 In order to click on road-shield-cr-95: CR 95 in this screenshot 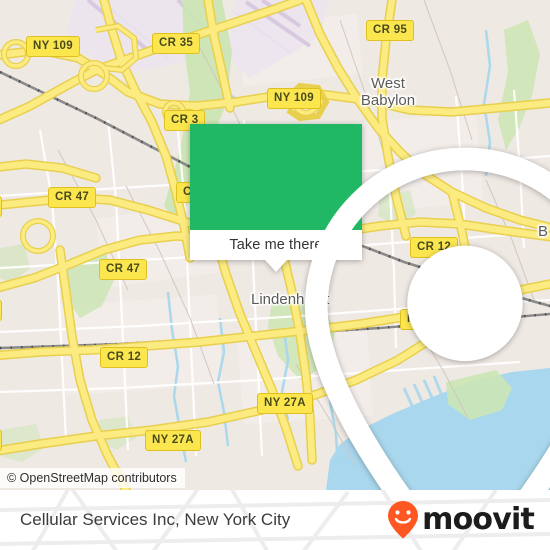, I will do `click(390, 30)`.